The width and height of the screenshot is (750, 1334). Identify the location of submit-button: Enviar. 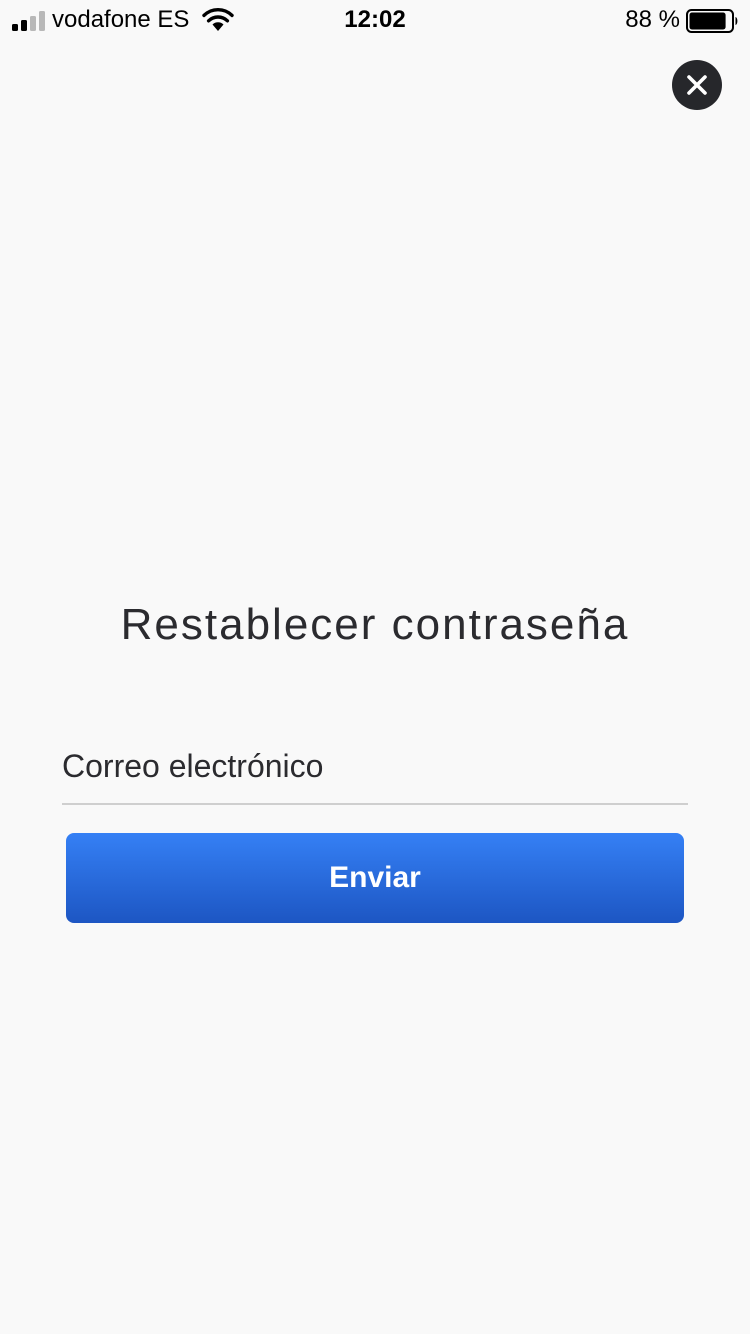
(375, 878).